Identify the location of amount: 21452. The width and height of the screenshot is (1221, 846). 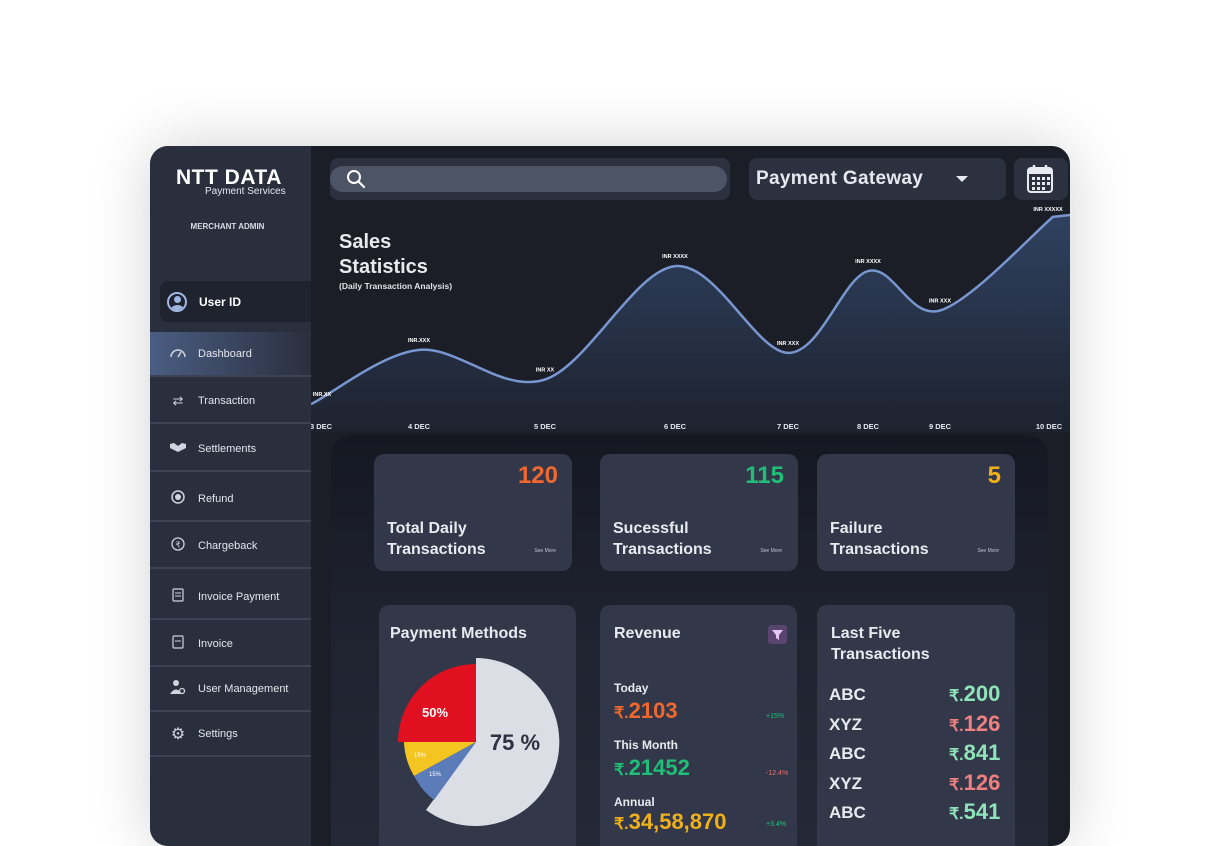
(659, 767).